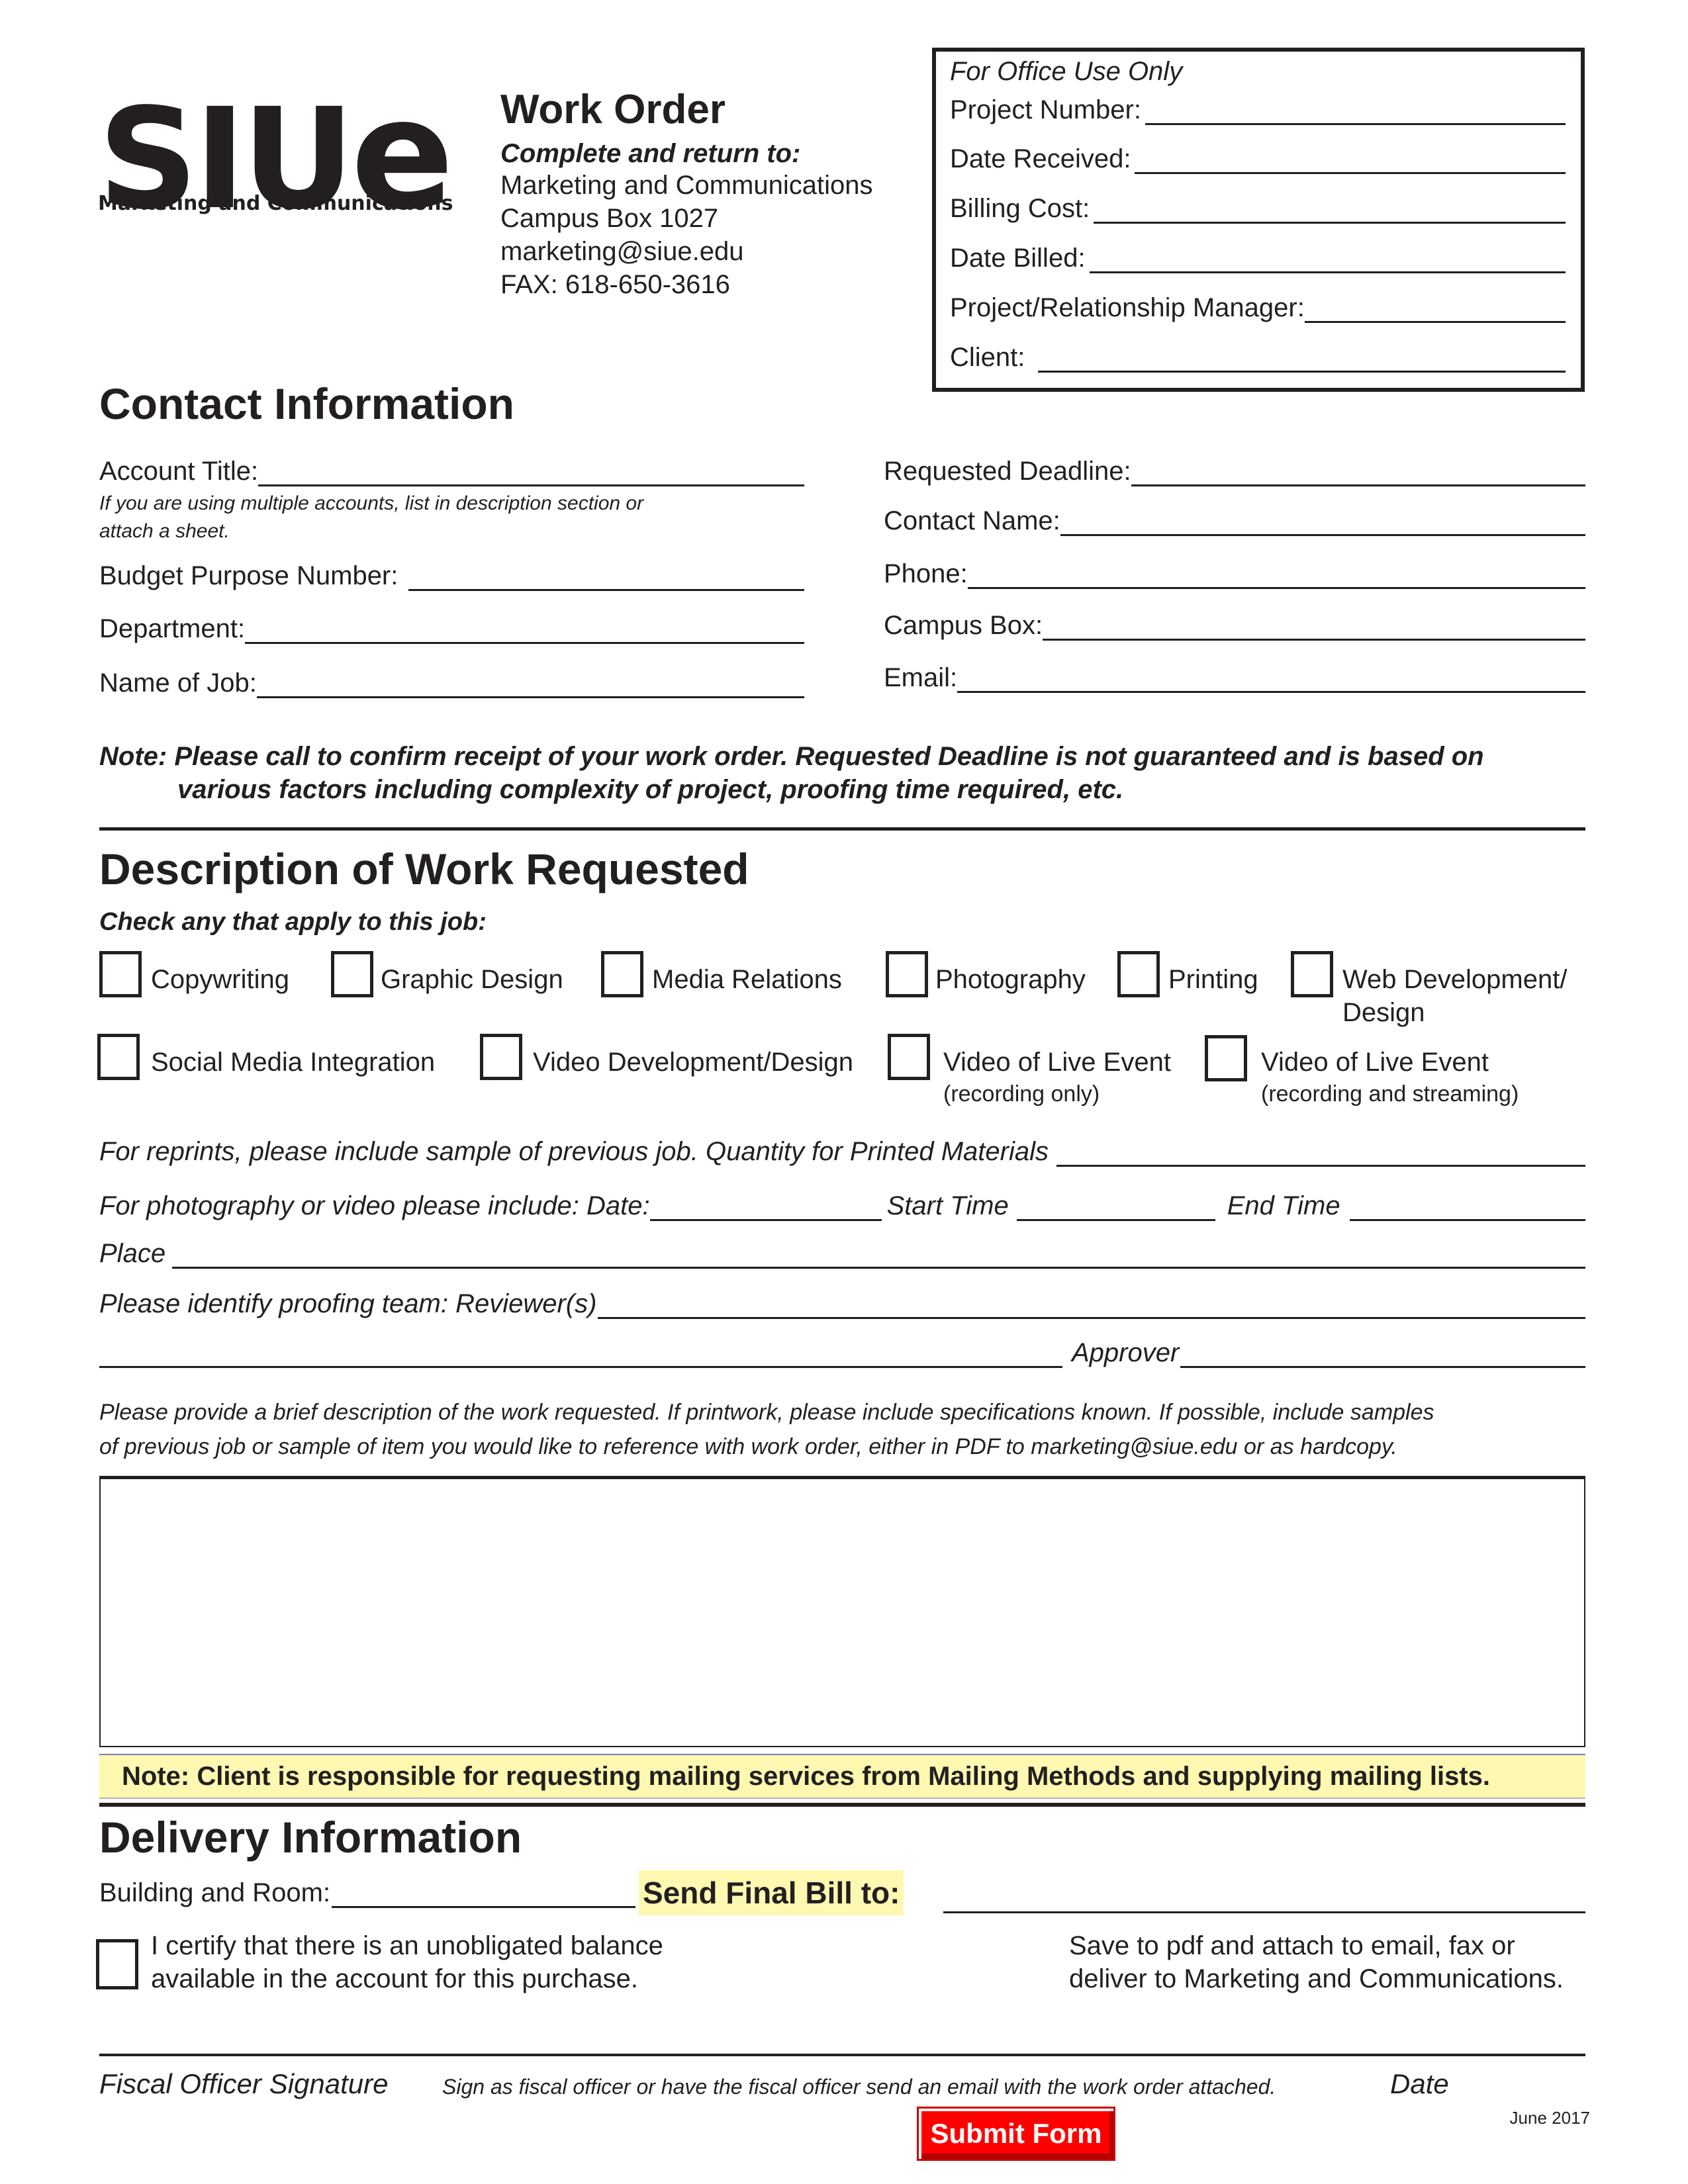 The height and width of the screenshot is (2184, 1688). What do you see at coordinates (483, 1897) in the screenshot?
I see `building-room-input` at bounding box center [483, 1897].